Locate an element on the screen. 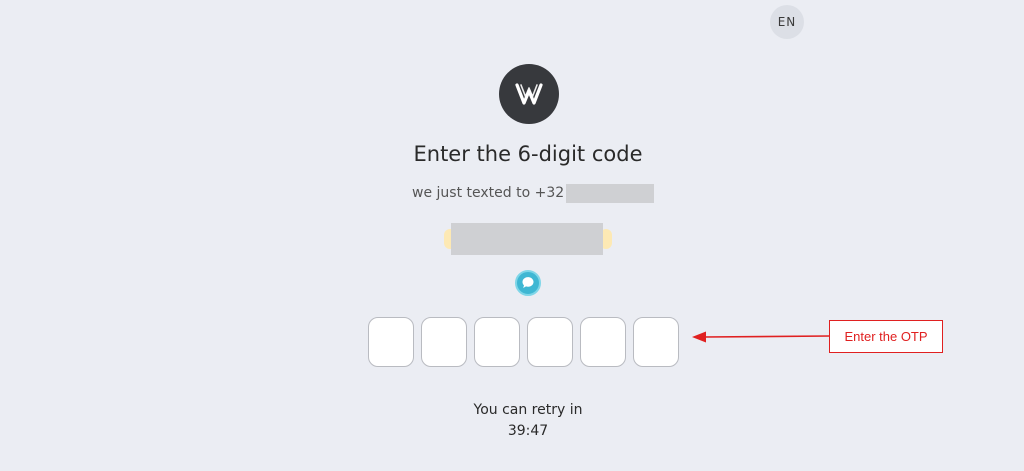 The height and width of the screenshot is (471, 1024). redacted-phone-badge is located at coordinates (528, 239).